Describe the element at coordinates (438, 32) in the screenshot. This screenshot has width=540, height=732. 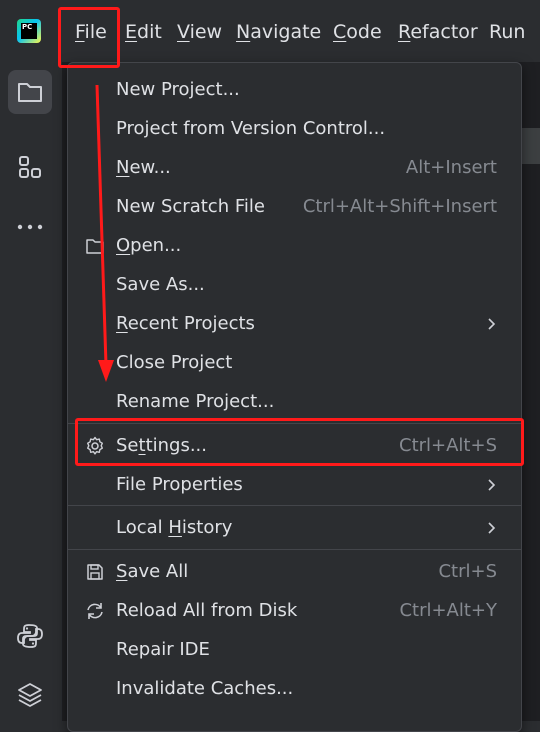
I see `menu-refactor: Refactor` at that location.